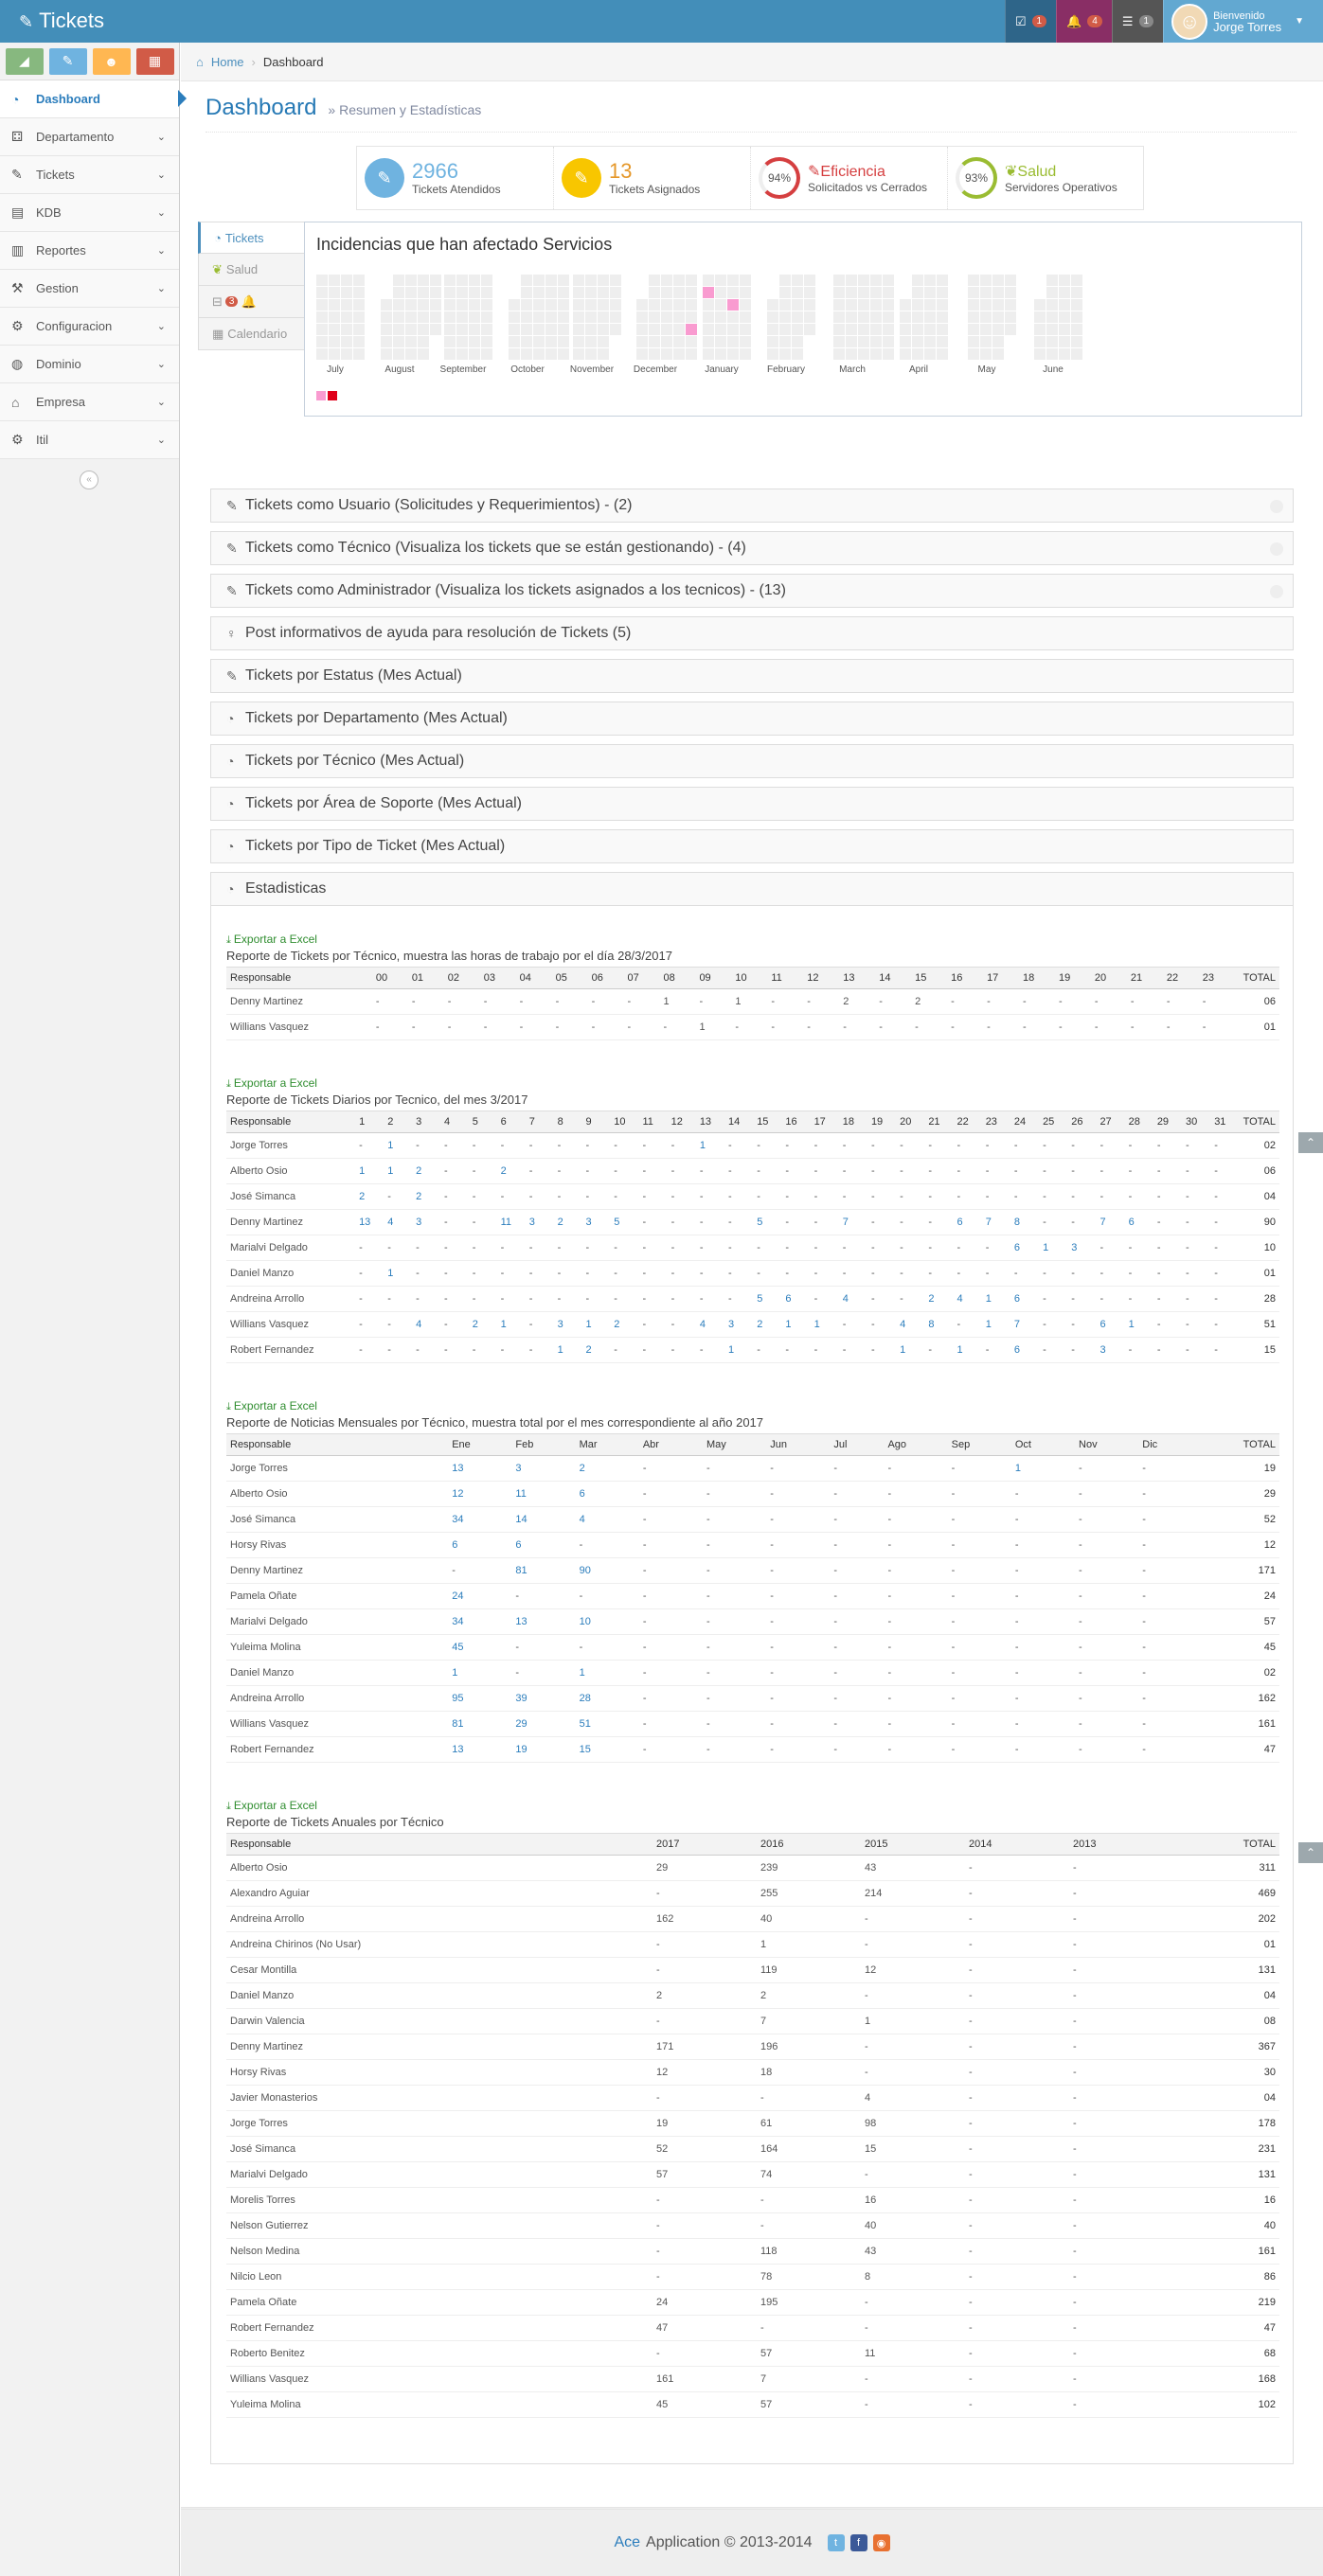 This screenshot has height=2576, width=1323. Describe the element at coordinates (227, 62) in the screenshot. I see `breadcrumb-home-link: Home` at that location.